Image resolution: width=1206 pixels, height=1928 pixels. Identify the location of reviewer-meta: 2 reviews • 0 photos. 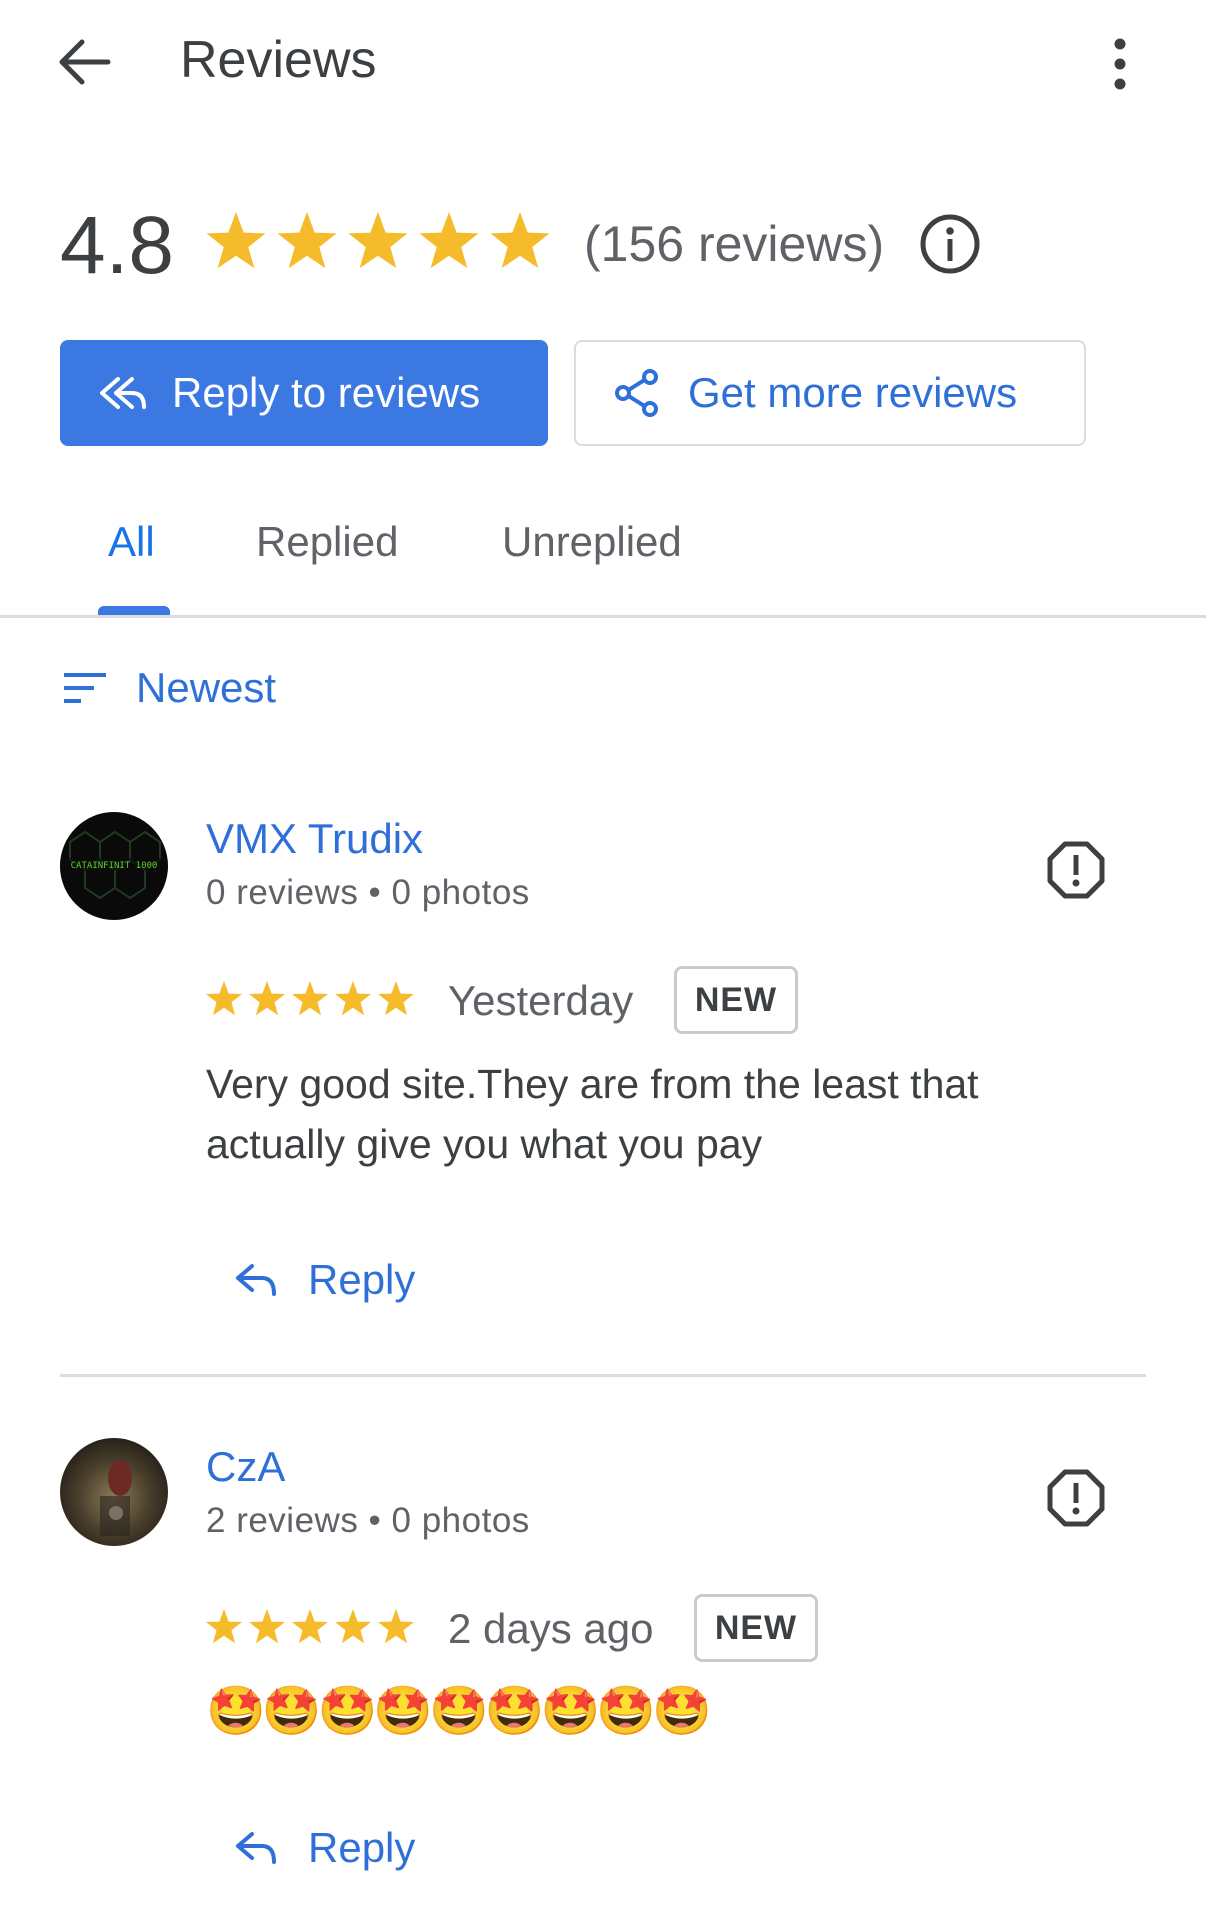
(368, 1520).